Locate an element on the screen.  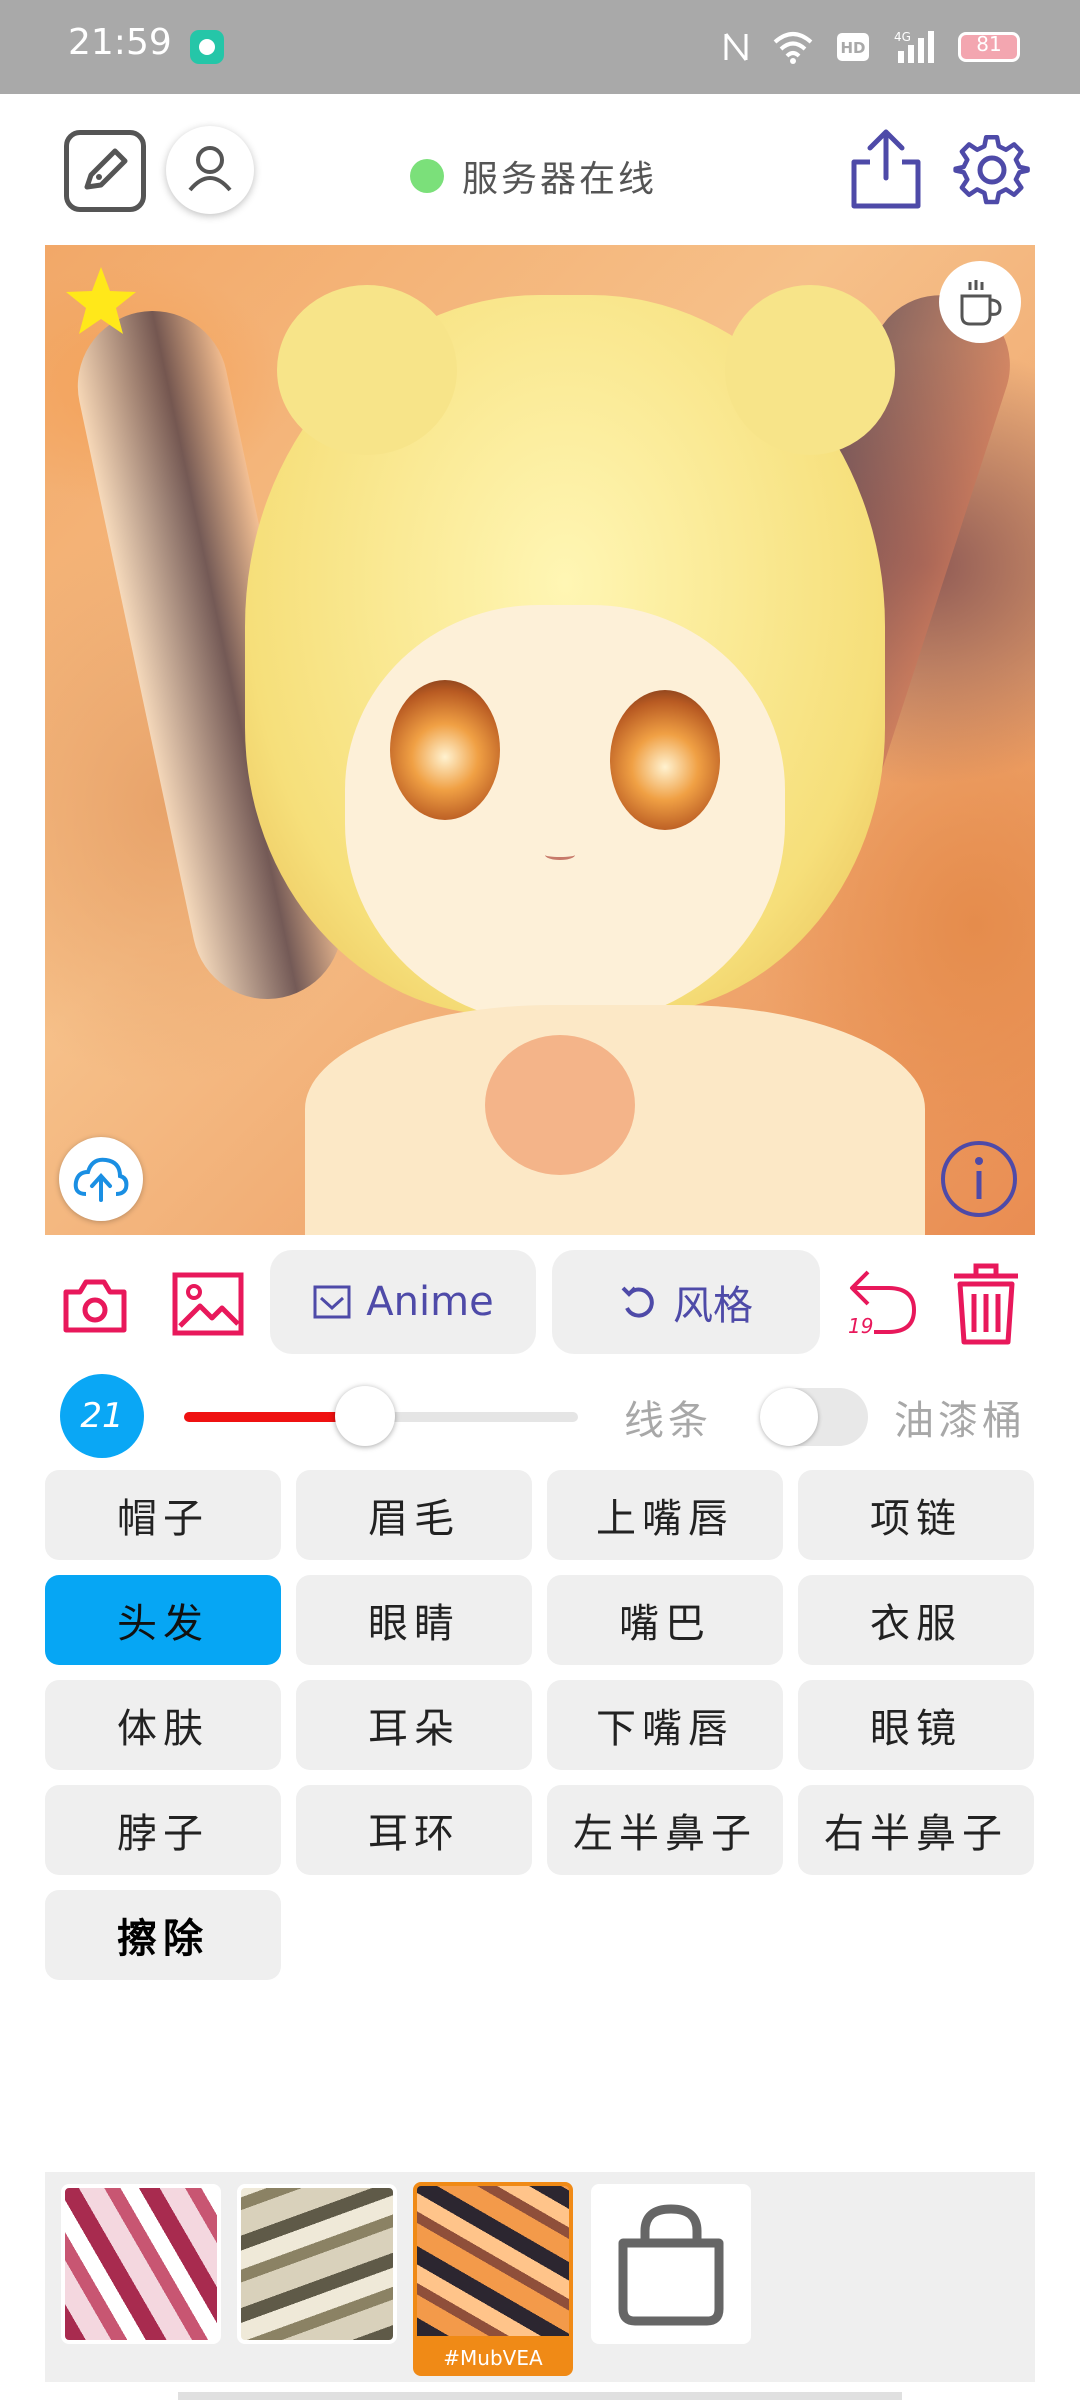
part-button: 耳朵 is located at coordinates (414, 1725).